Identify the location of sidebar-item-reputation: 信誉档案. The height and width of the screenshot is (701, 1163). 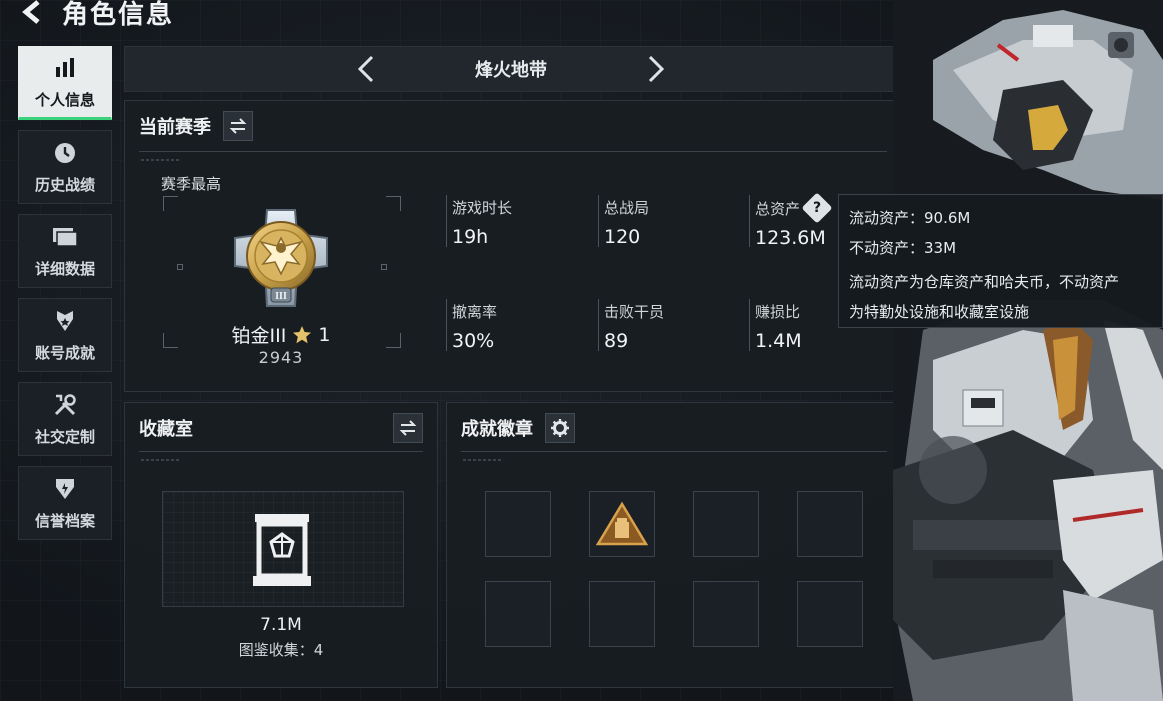
(65, 503).